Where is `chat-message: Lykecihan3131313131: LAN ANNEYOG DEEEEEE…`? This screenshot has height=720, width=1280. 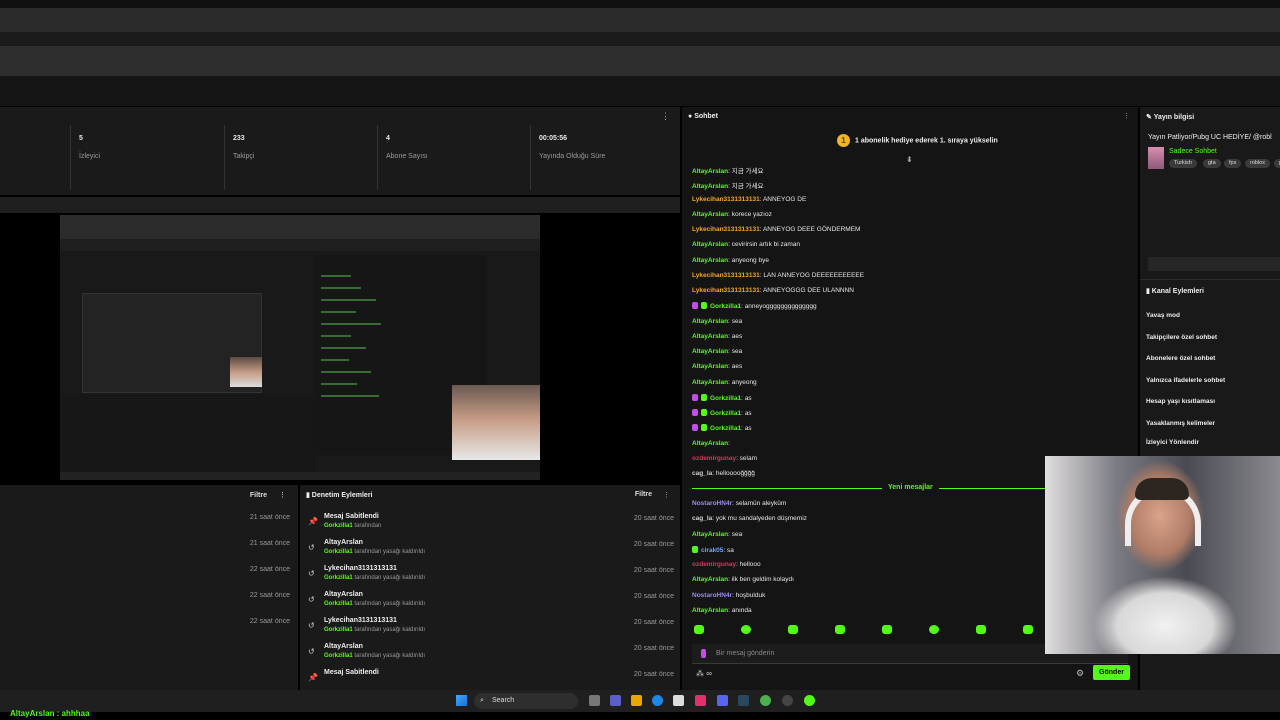 chat-message: Lykecihan3131313131: LAN ANNEYOG DEEEEEE… is located at coordinates (778, 275).